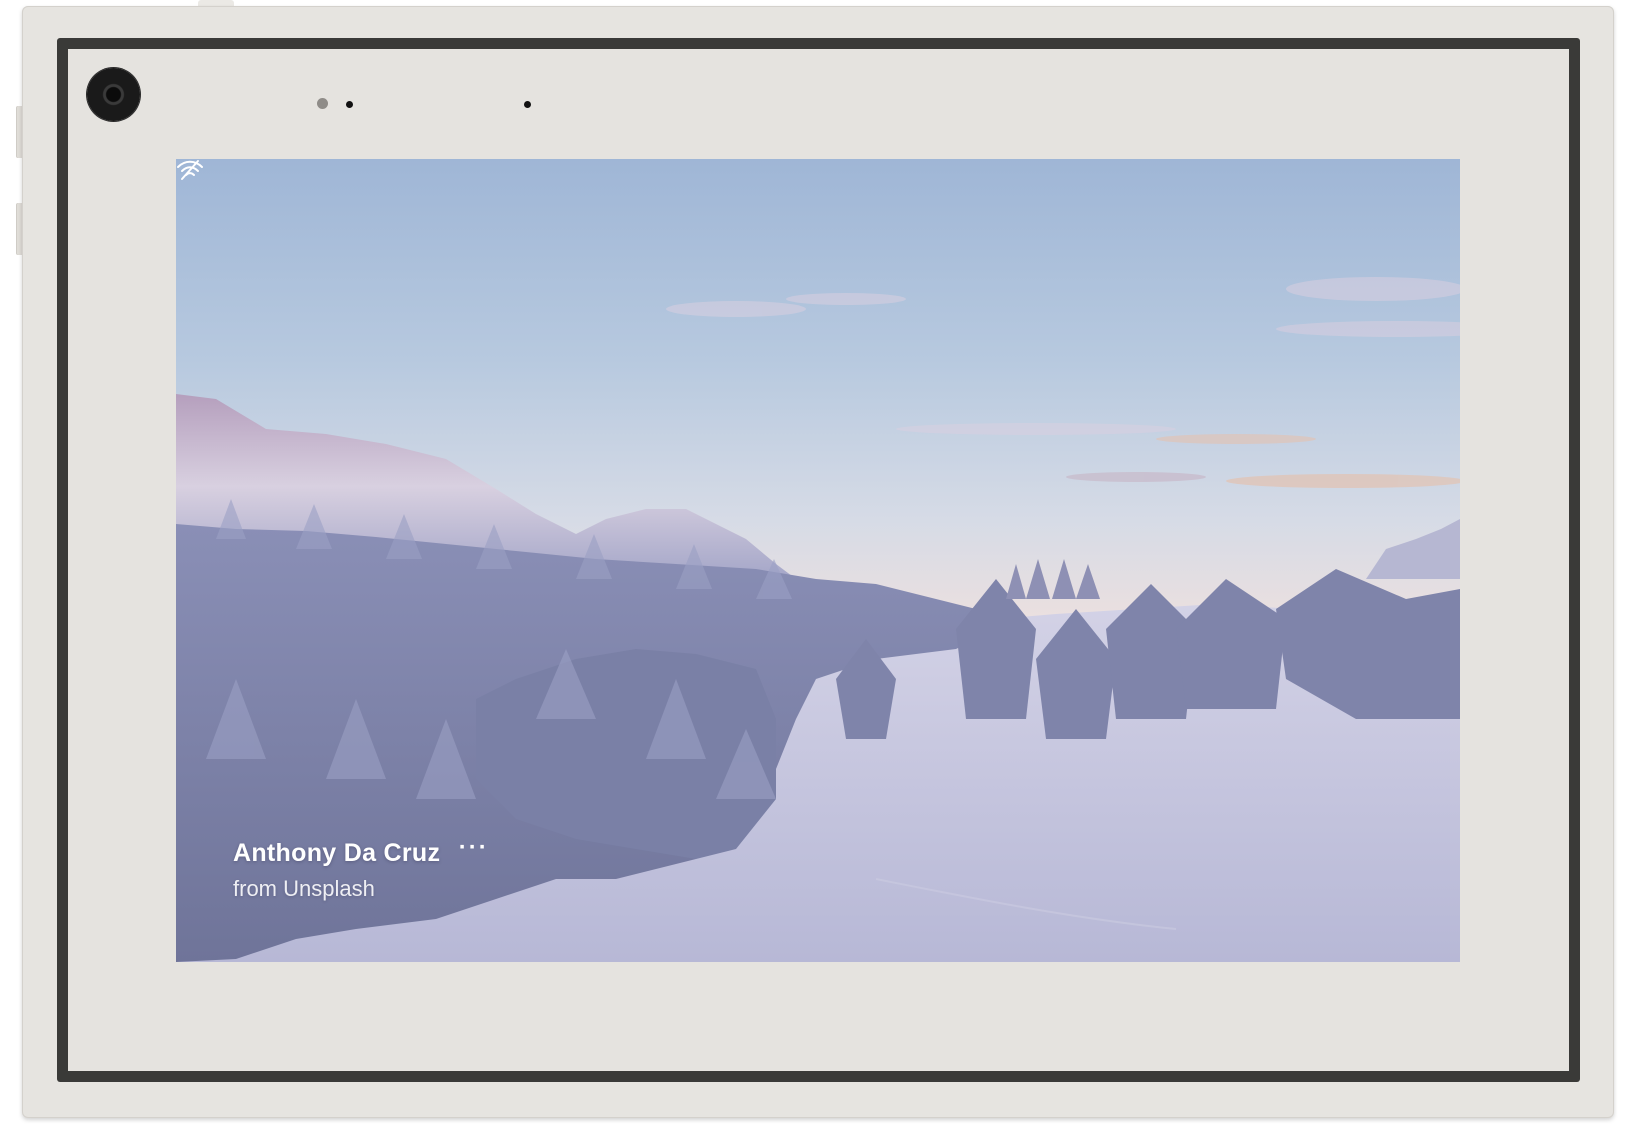 The height and width of the screenshot is (1128, 1632). What do you see at coordinates (322, 103) in the screenshot?
I see `light-sensor` at bounding box center [322, 103].